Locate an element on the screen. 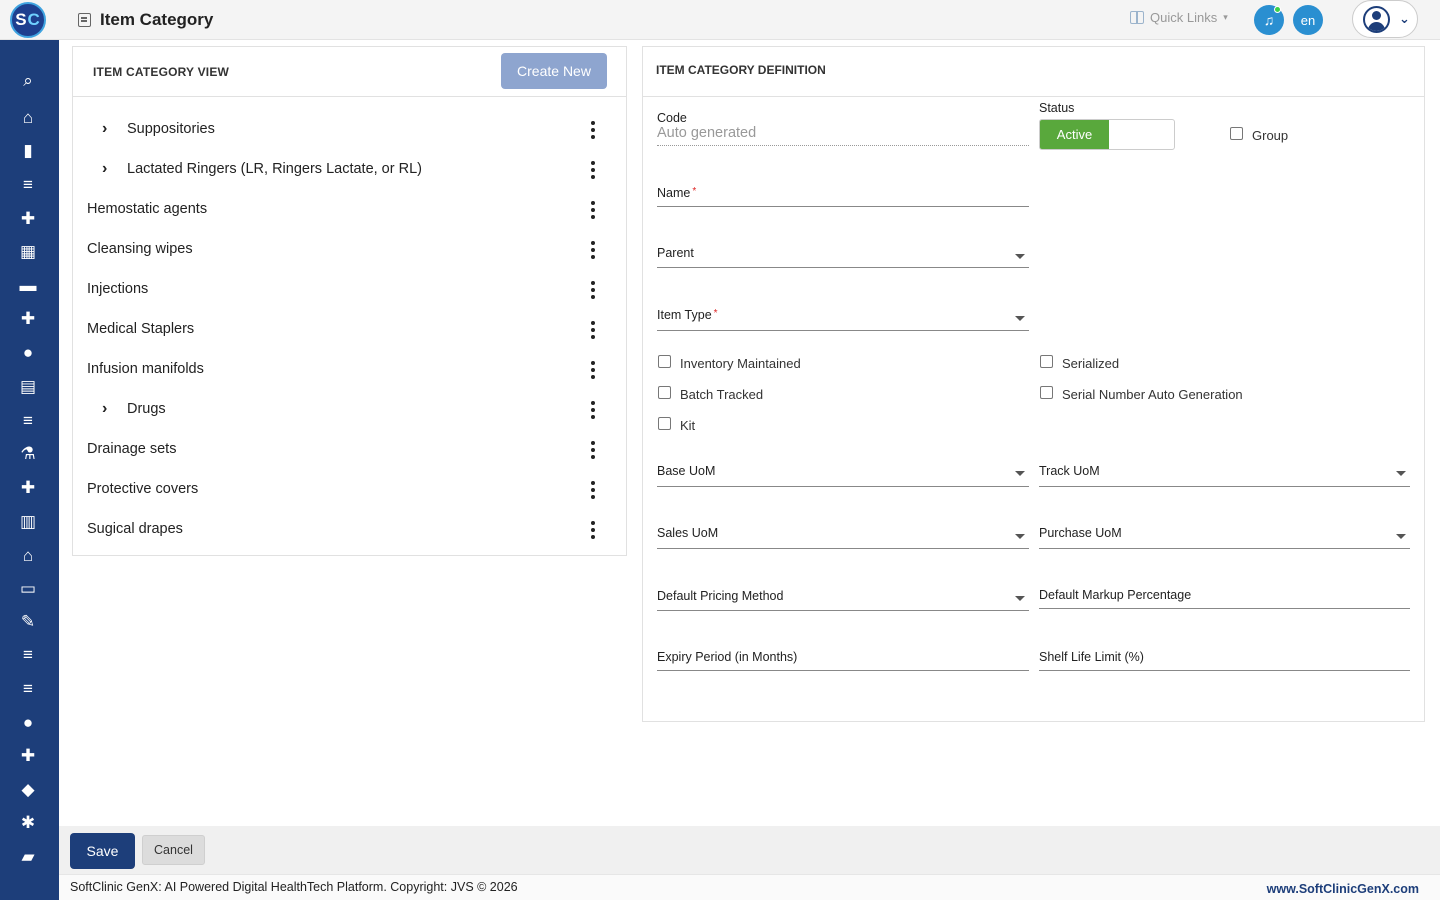  name-label: Name * is located at coordinates (677, 193).